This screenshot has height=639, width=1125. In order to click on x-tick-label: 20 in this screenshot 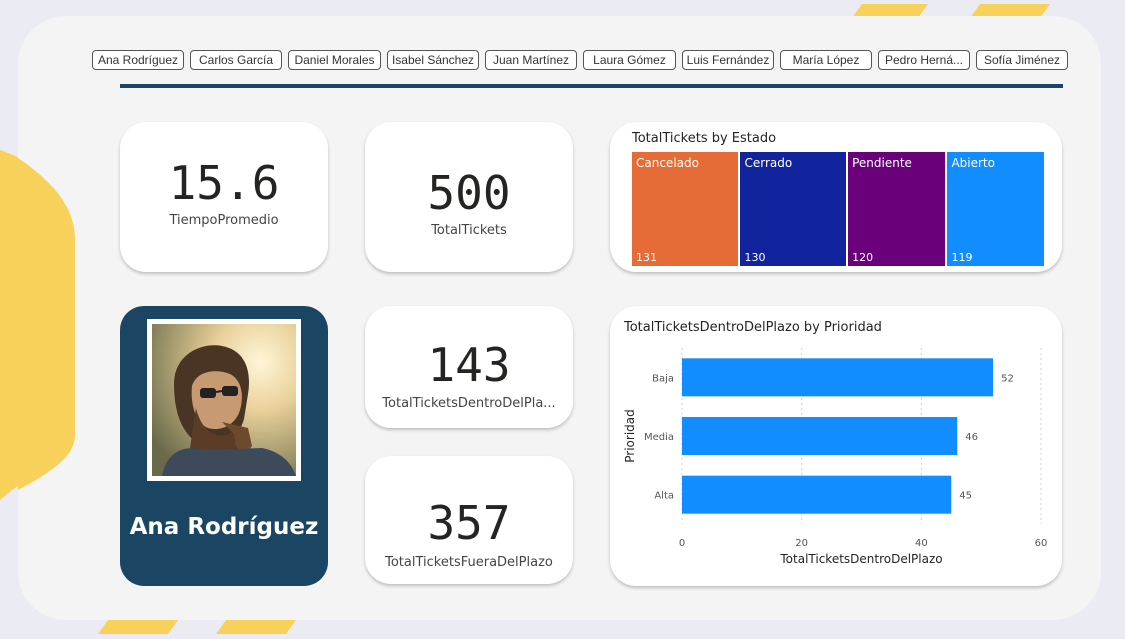, I will do `click(801, 543)`.